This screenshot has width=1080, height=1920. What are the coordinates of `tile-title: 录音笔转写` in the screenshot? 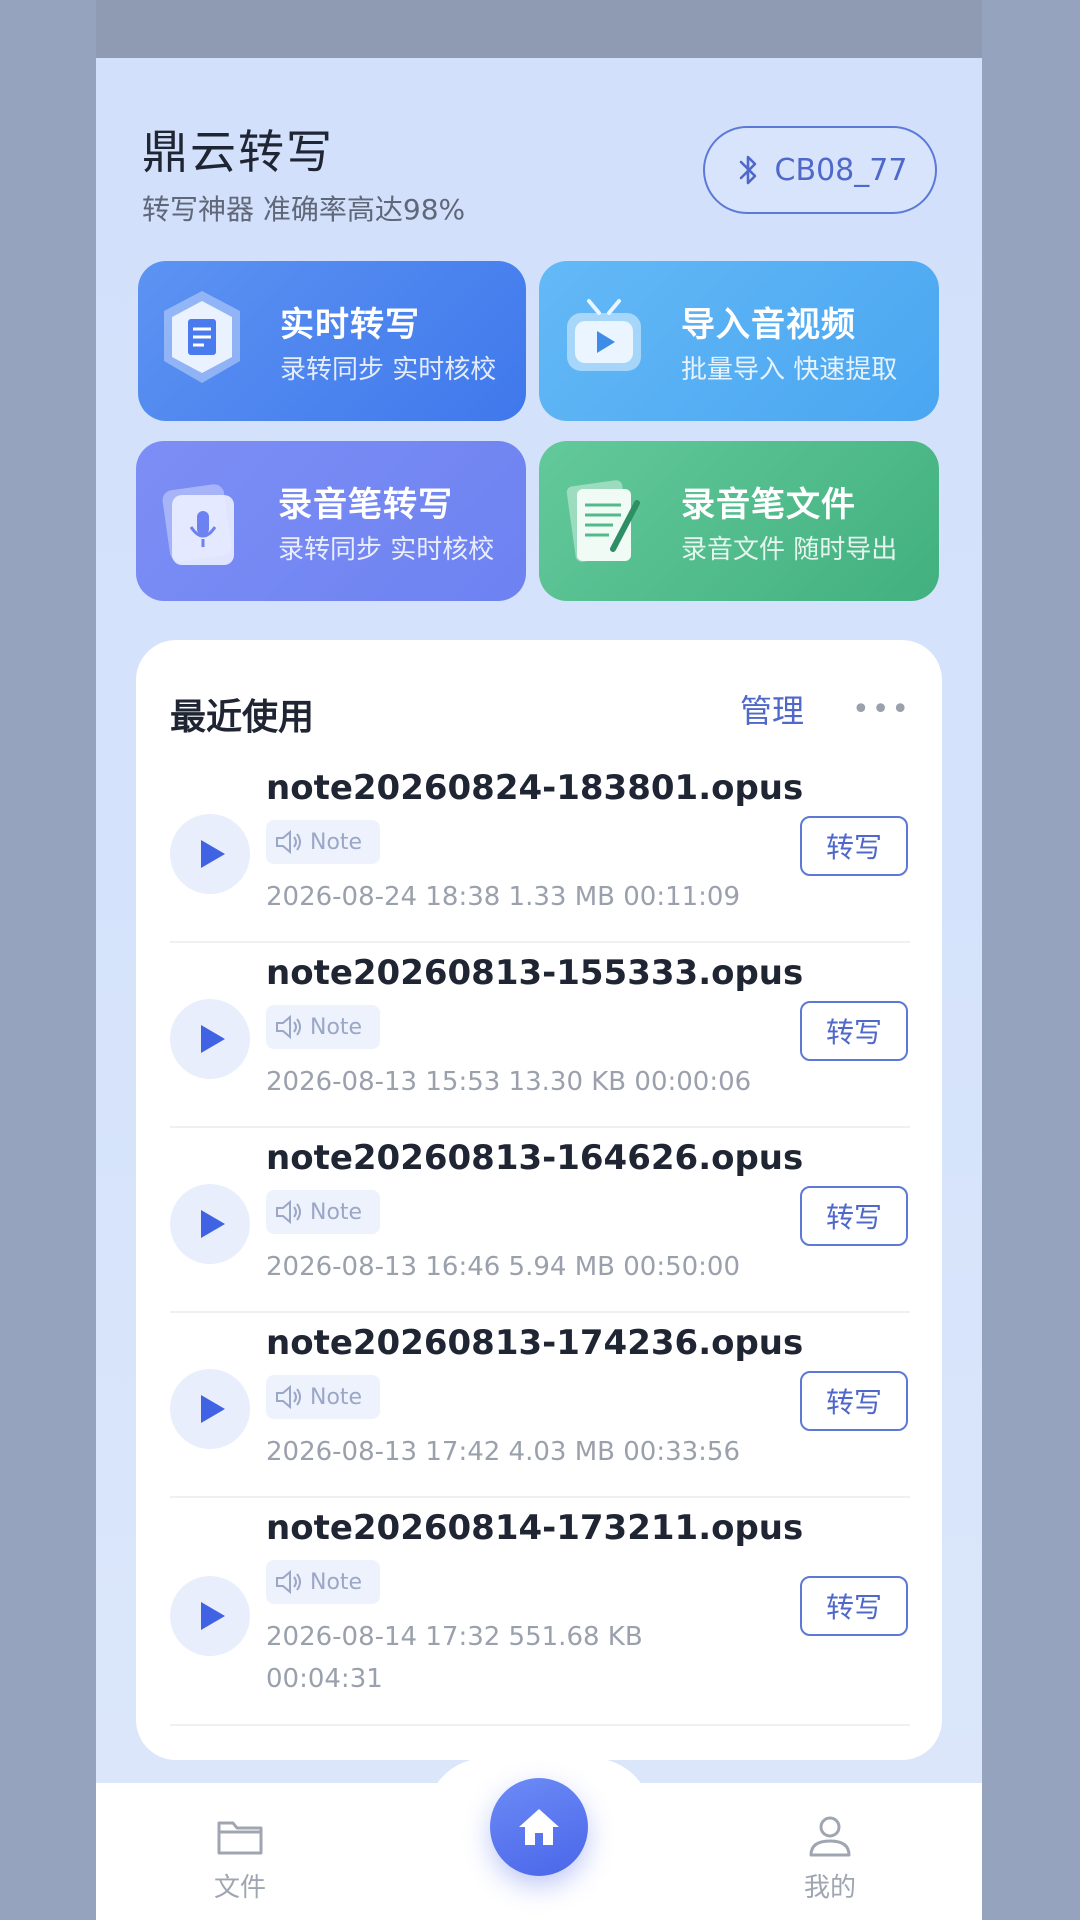 It's located at (365, 505).